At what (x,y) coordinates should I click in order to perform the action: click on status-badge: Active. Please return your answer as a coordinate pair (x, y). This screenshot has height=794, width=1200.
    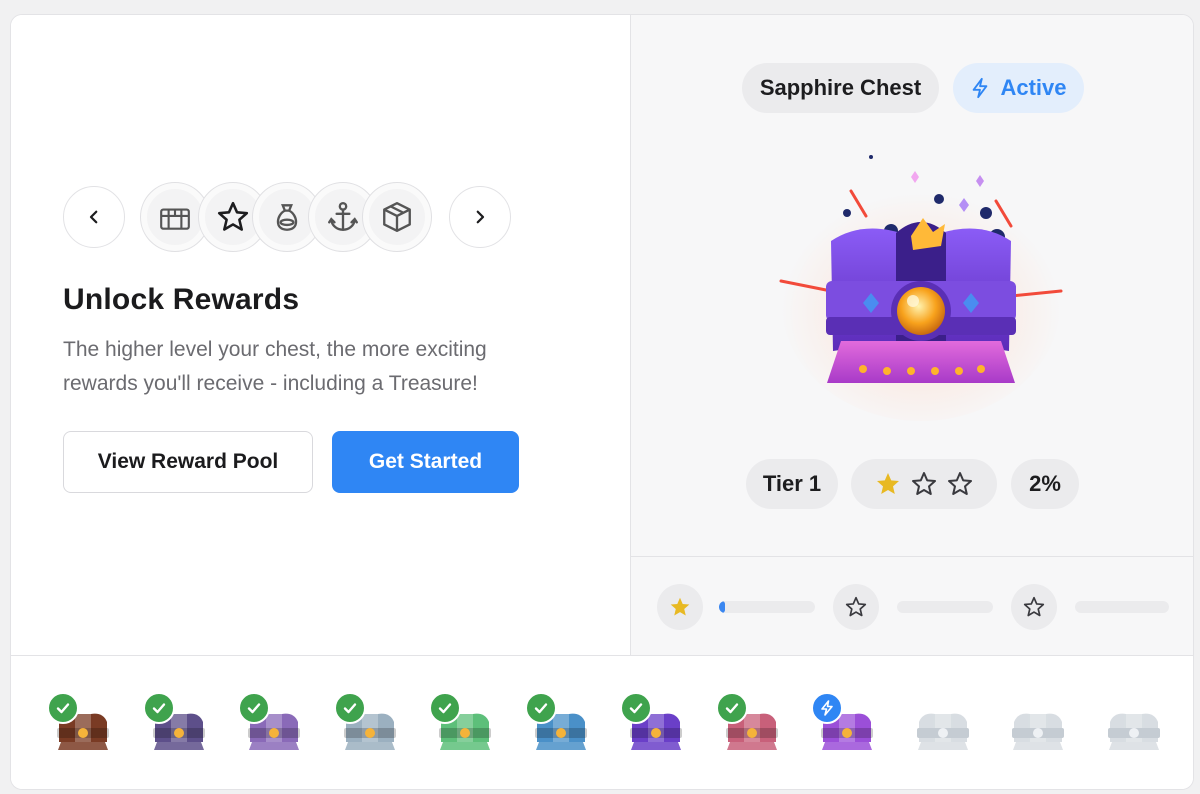
    Looking at the image, I should click on (1018, 88).